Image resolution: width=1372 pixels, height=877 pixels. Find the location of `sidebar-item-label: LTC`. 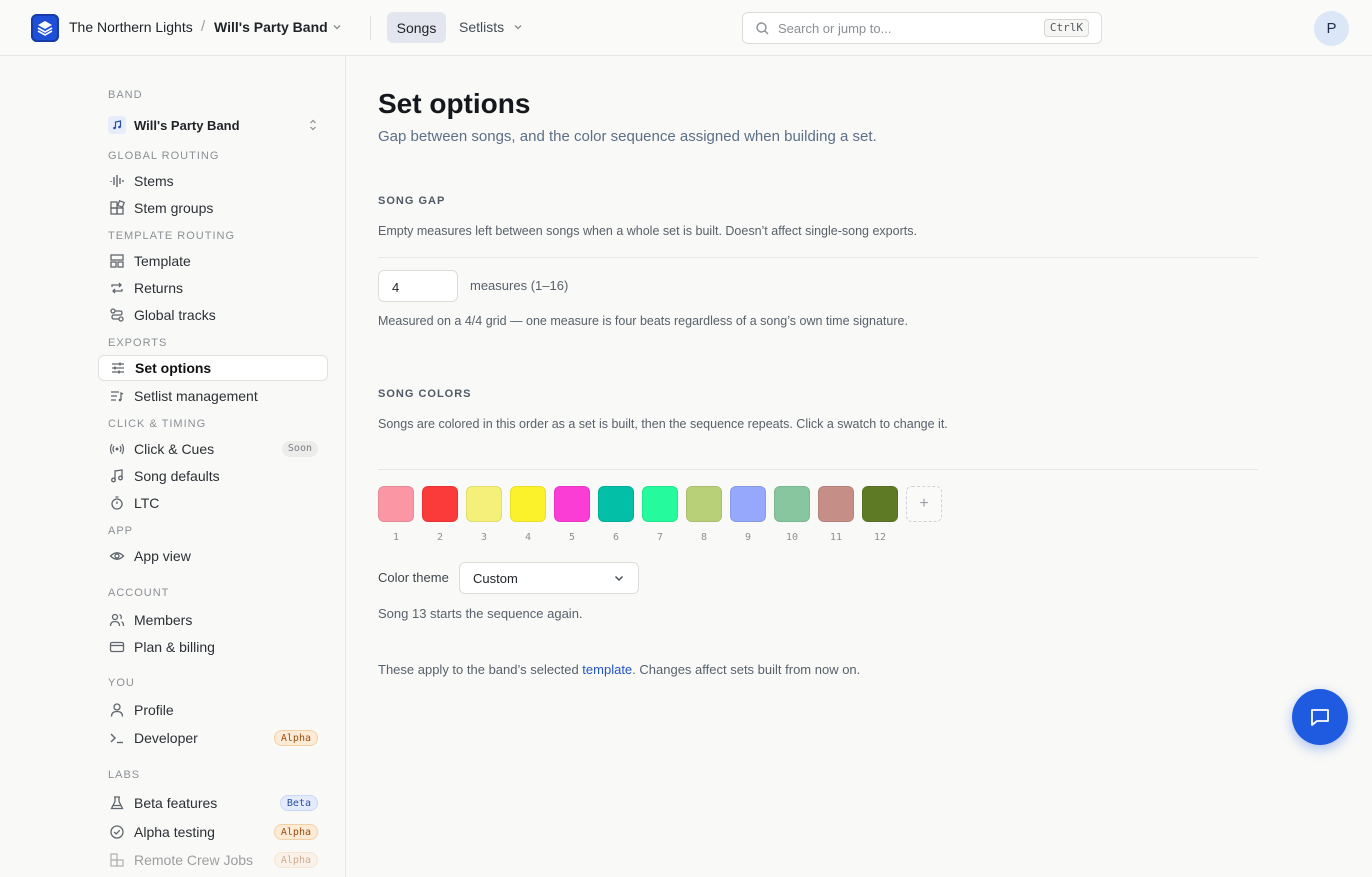

sidebar-item-label: LTC is located at coordinates (147, 503).